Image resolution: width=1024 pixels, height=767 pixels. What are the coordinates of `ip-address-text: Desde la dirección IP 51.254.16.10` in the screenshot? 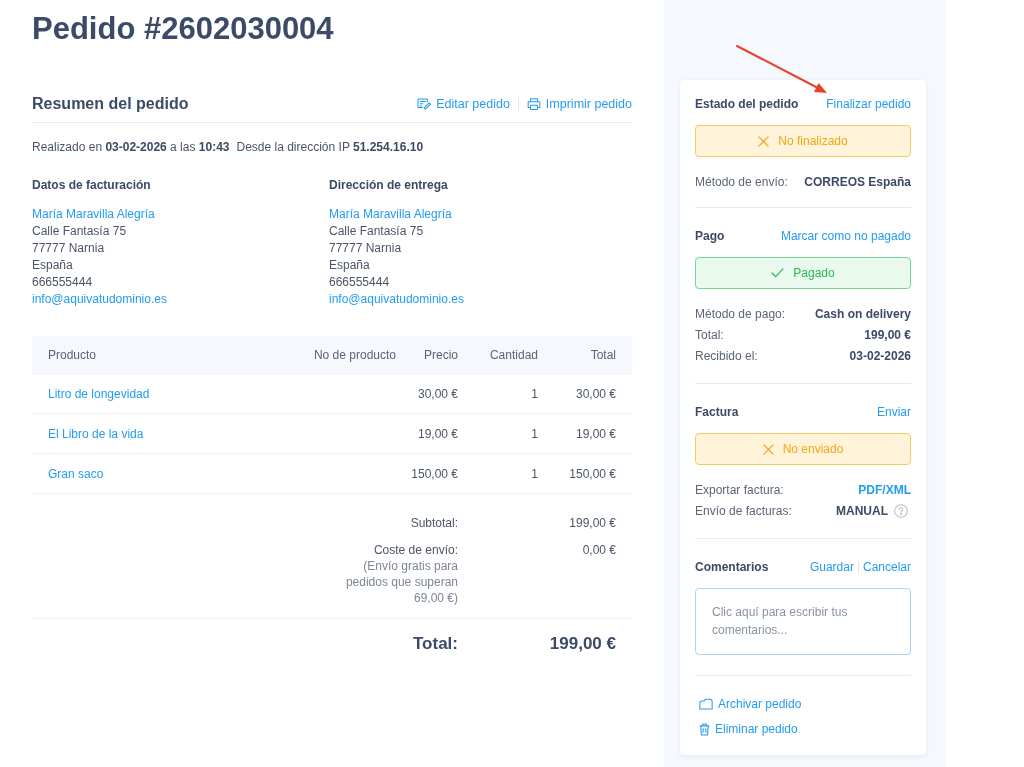 It's located at (330, 147).